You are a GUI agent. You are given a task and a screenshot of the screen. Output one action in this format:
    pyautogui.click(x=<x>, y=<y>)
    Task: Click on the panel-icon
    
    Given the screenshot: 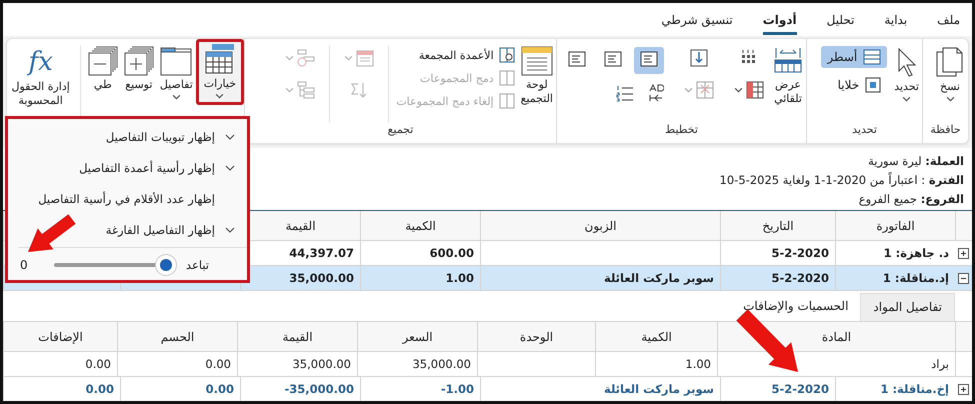 What is the action you would take?
    pyautogui.click(x=536, y=61)
    